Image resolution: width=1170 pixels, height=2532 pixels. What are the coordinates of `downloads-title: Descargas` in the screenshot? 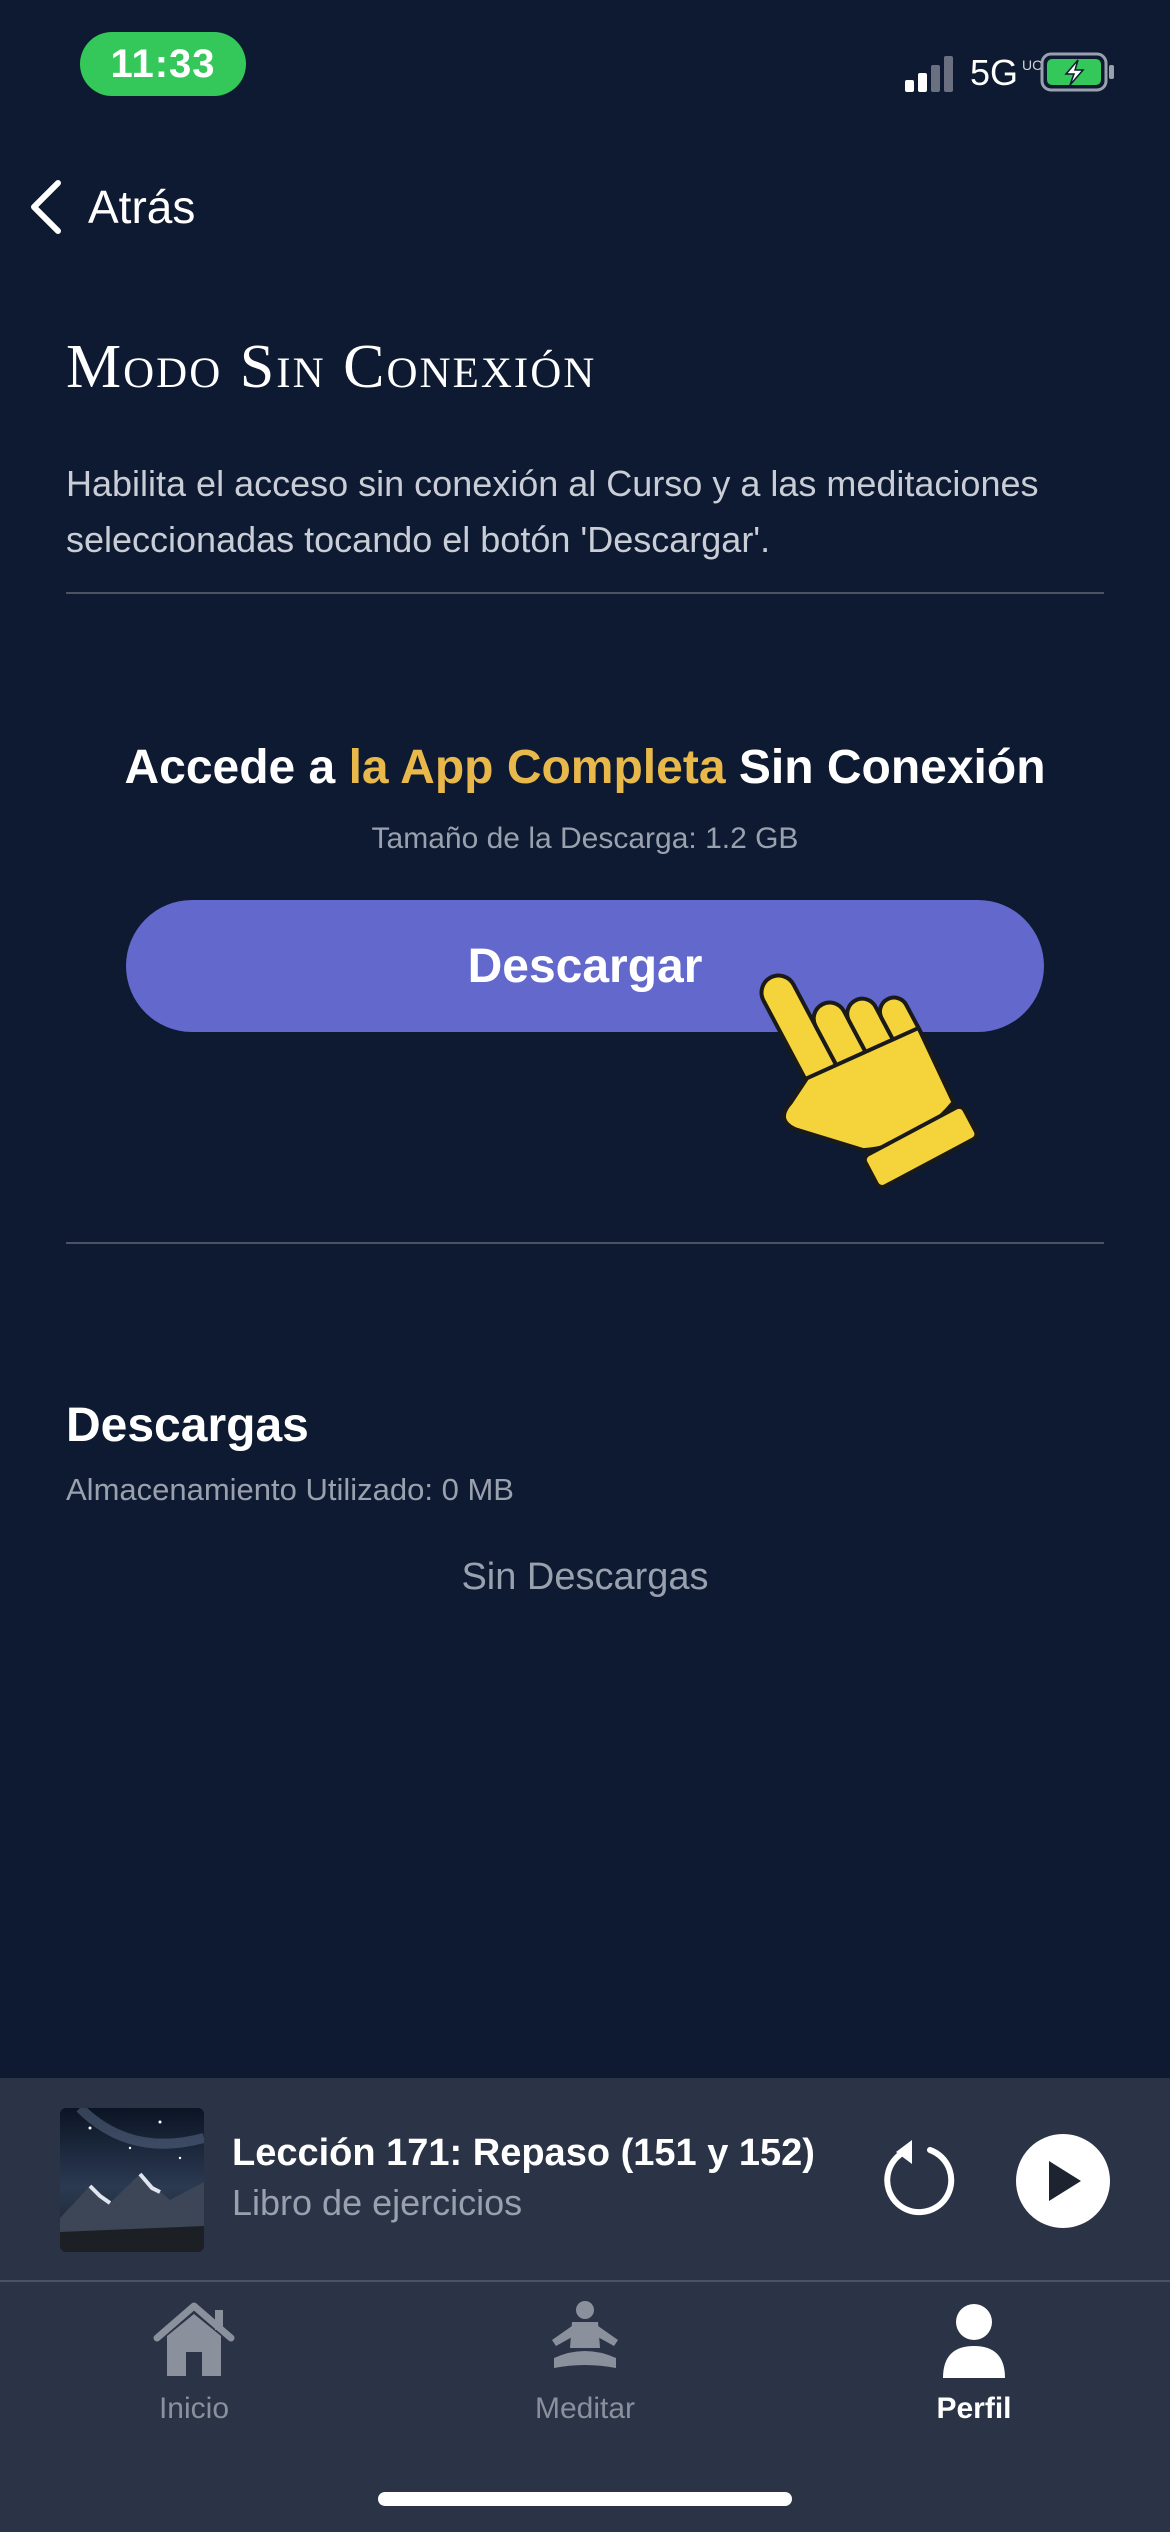 It's located at (187, 1425).